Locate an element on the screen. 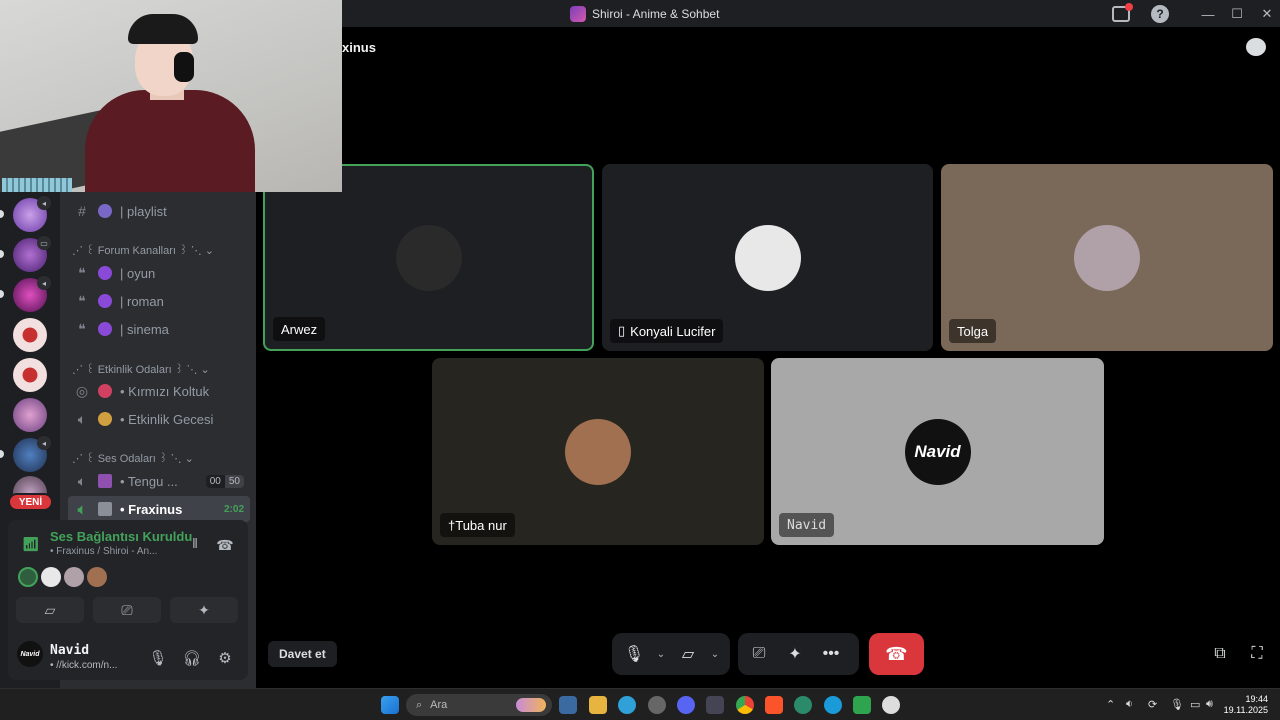 This screenshot has height=720, width=1280. channel-sinema: ❝ | sinema is located at coordinates (155, 329).